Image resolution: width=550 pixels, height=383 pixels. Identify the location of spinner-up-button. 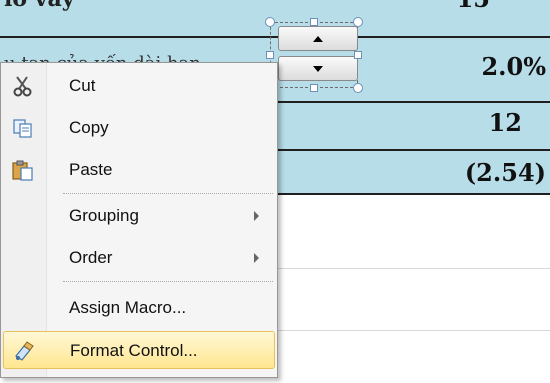
(318, 38).